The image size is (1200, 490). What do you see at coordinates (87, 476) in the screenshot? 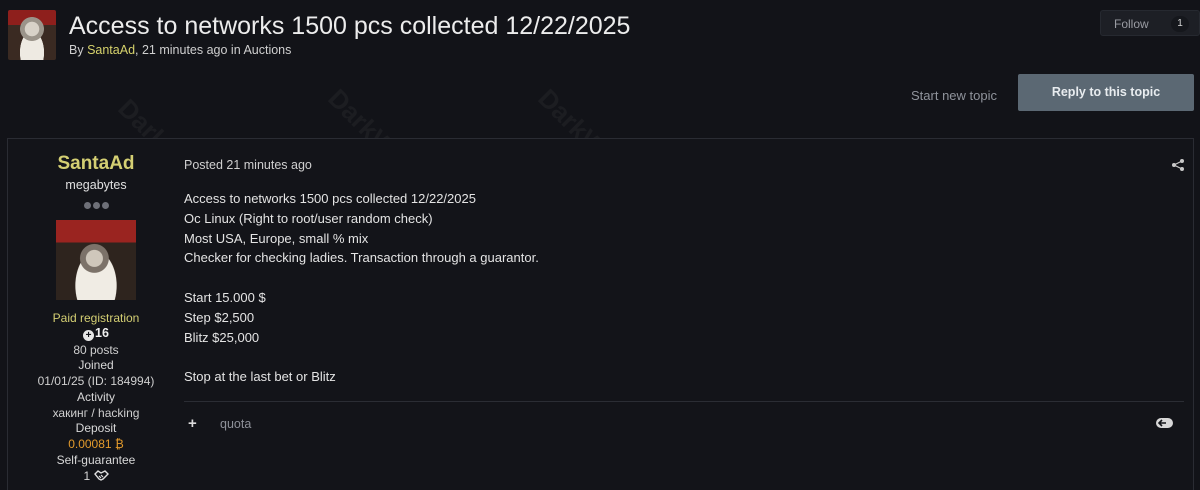
I see `self-guarantee-count: 1` at bounding box center [87, 476].